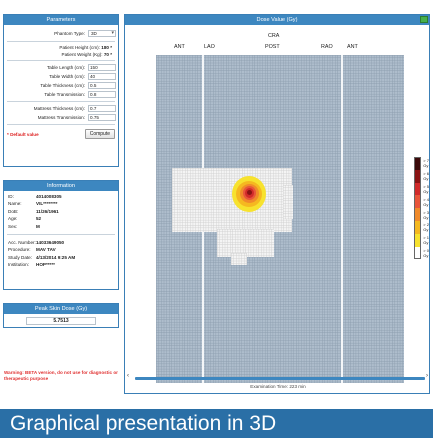  What do you see at coordinates (99, 134) in the screenshot?
I see `compute-button: Compute` at bounding box center [99, 134].